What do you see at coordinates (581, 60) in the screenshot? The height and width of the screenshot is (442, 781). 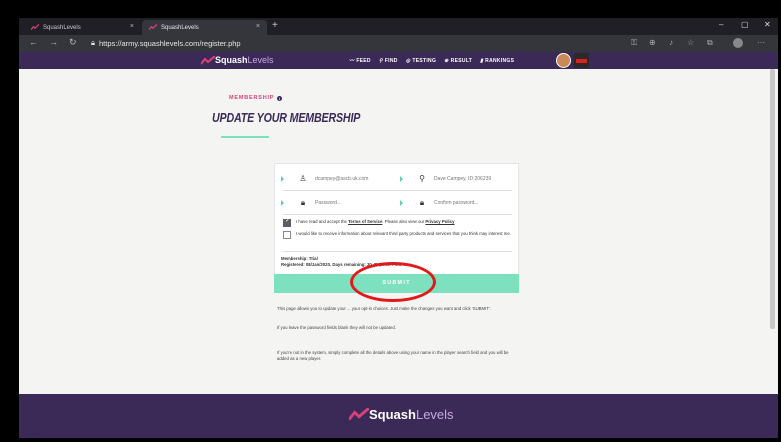 I see `club-badge` at bounding box center [581, 60].